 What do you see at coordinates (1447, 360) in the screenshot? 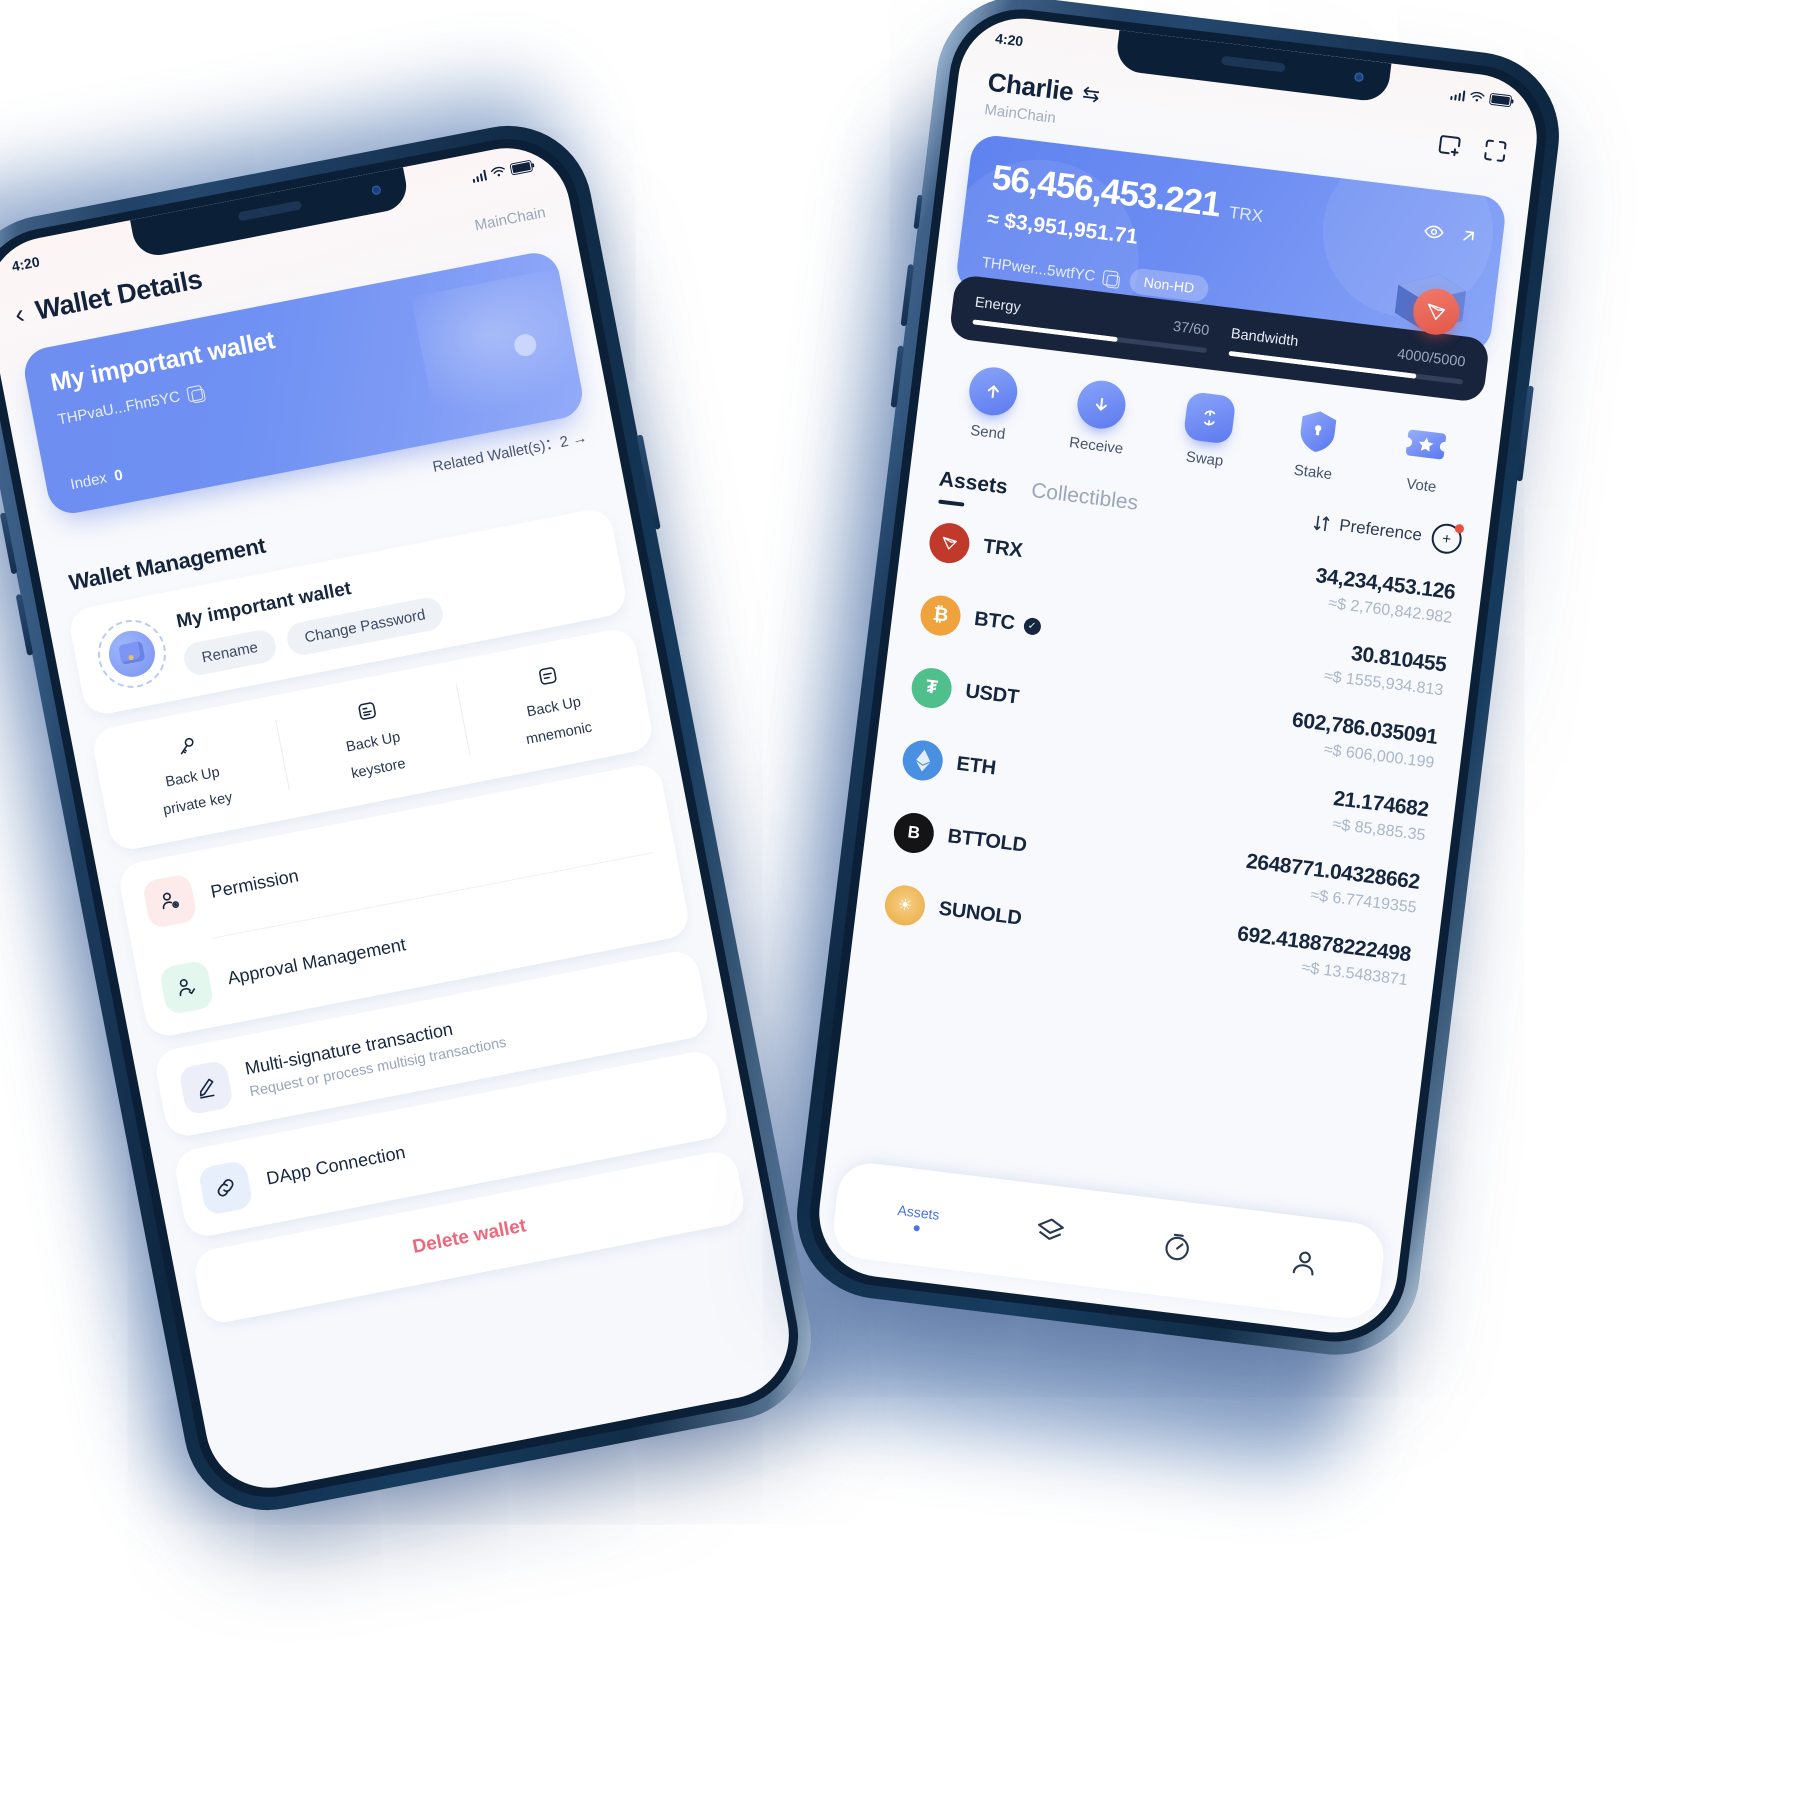
I see `resource-max-bandwidth: /5000` at bounding box center [1447, 360].